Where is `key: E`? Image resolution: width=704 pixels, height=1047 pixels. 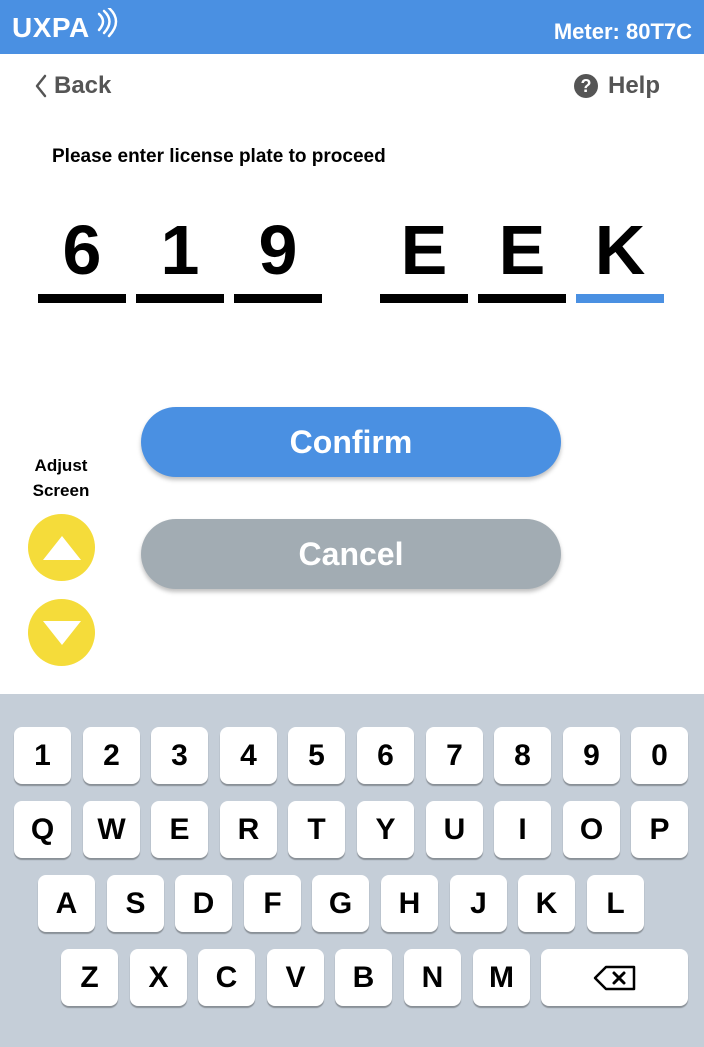
key: E is located at coordinates (179, 829).